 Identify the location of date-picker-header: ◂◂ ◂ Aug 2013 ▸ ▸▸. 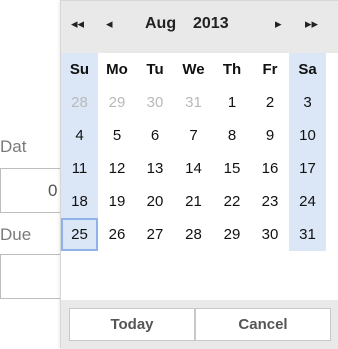
(199, 27).